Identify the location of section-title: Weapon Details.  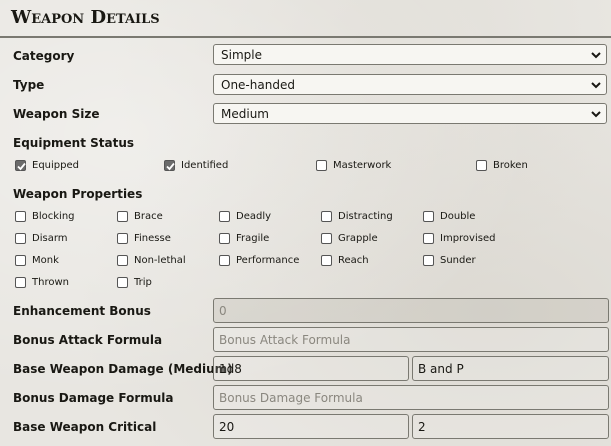
(85, 17).